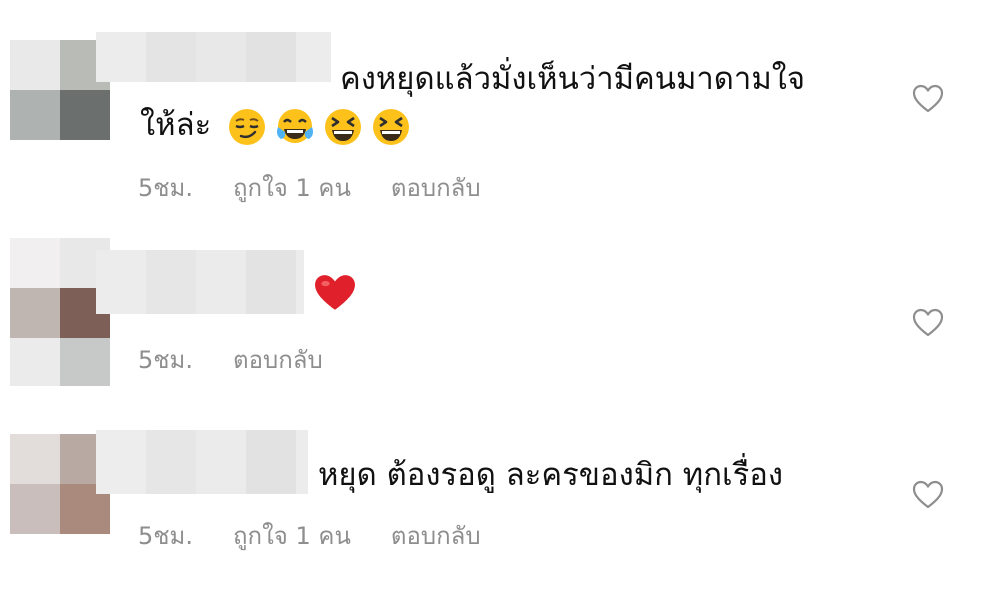 The width and height of the screenshot is (1000, 614). Describe the element at coordinates (60, 362) in the screenshot. I see `avatar-lower-part` at that location.